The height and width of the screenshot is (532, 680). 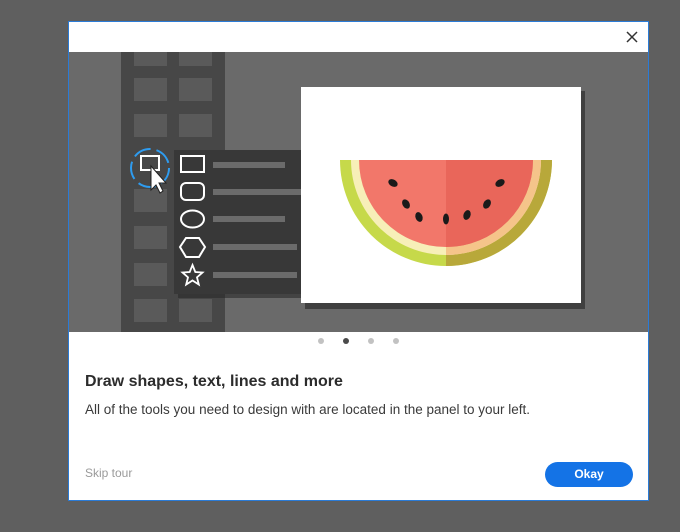 What do you see at coordinates (214, 381) in the screenshot?
I see `tour-step-title: Draw shapes, text, lines and more` at bounding box center [214, 381].